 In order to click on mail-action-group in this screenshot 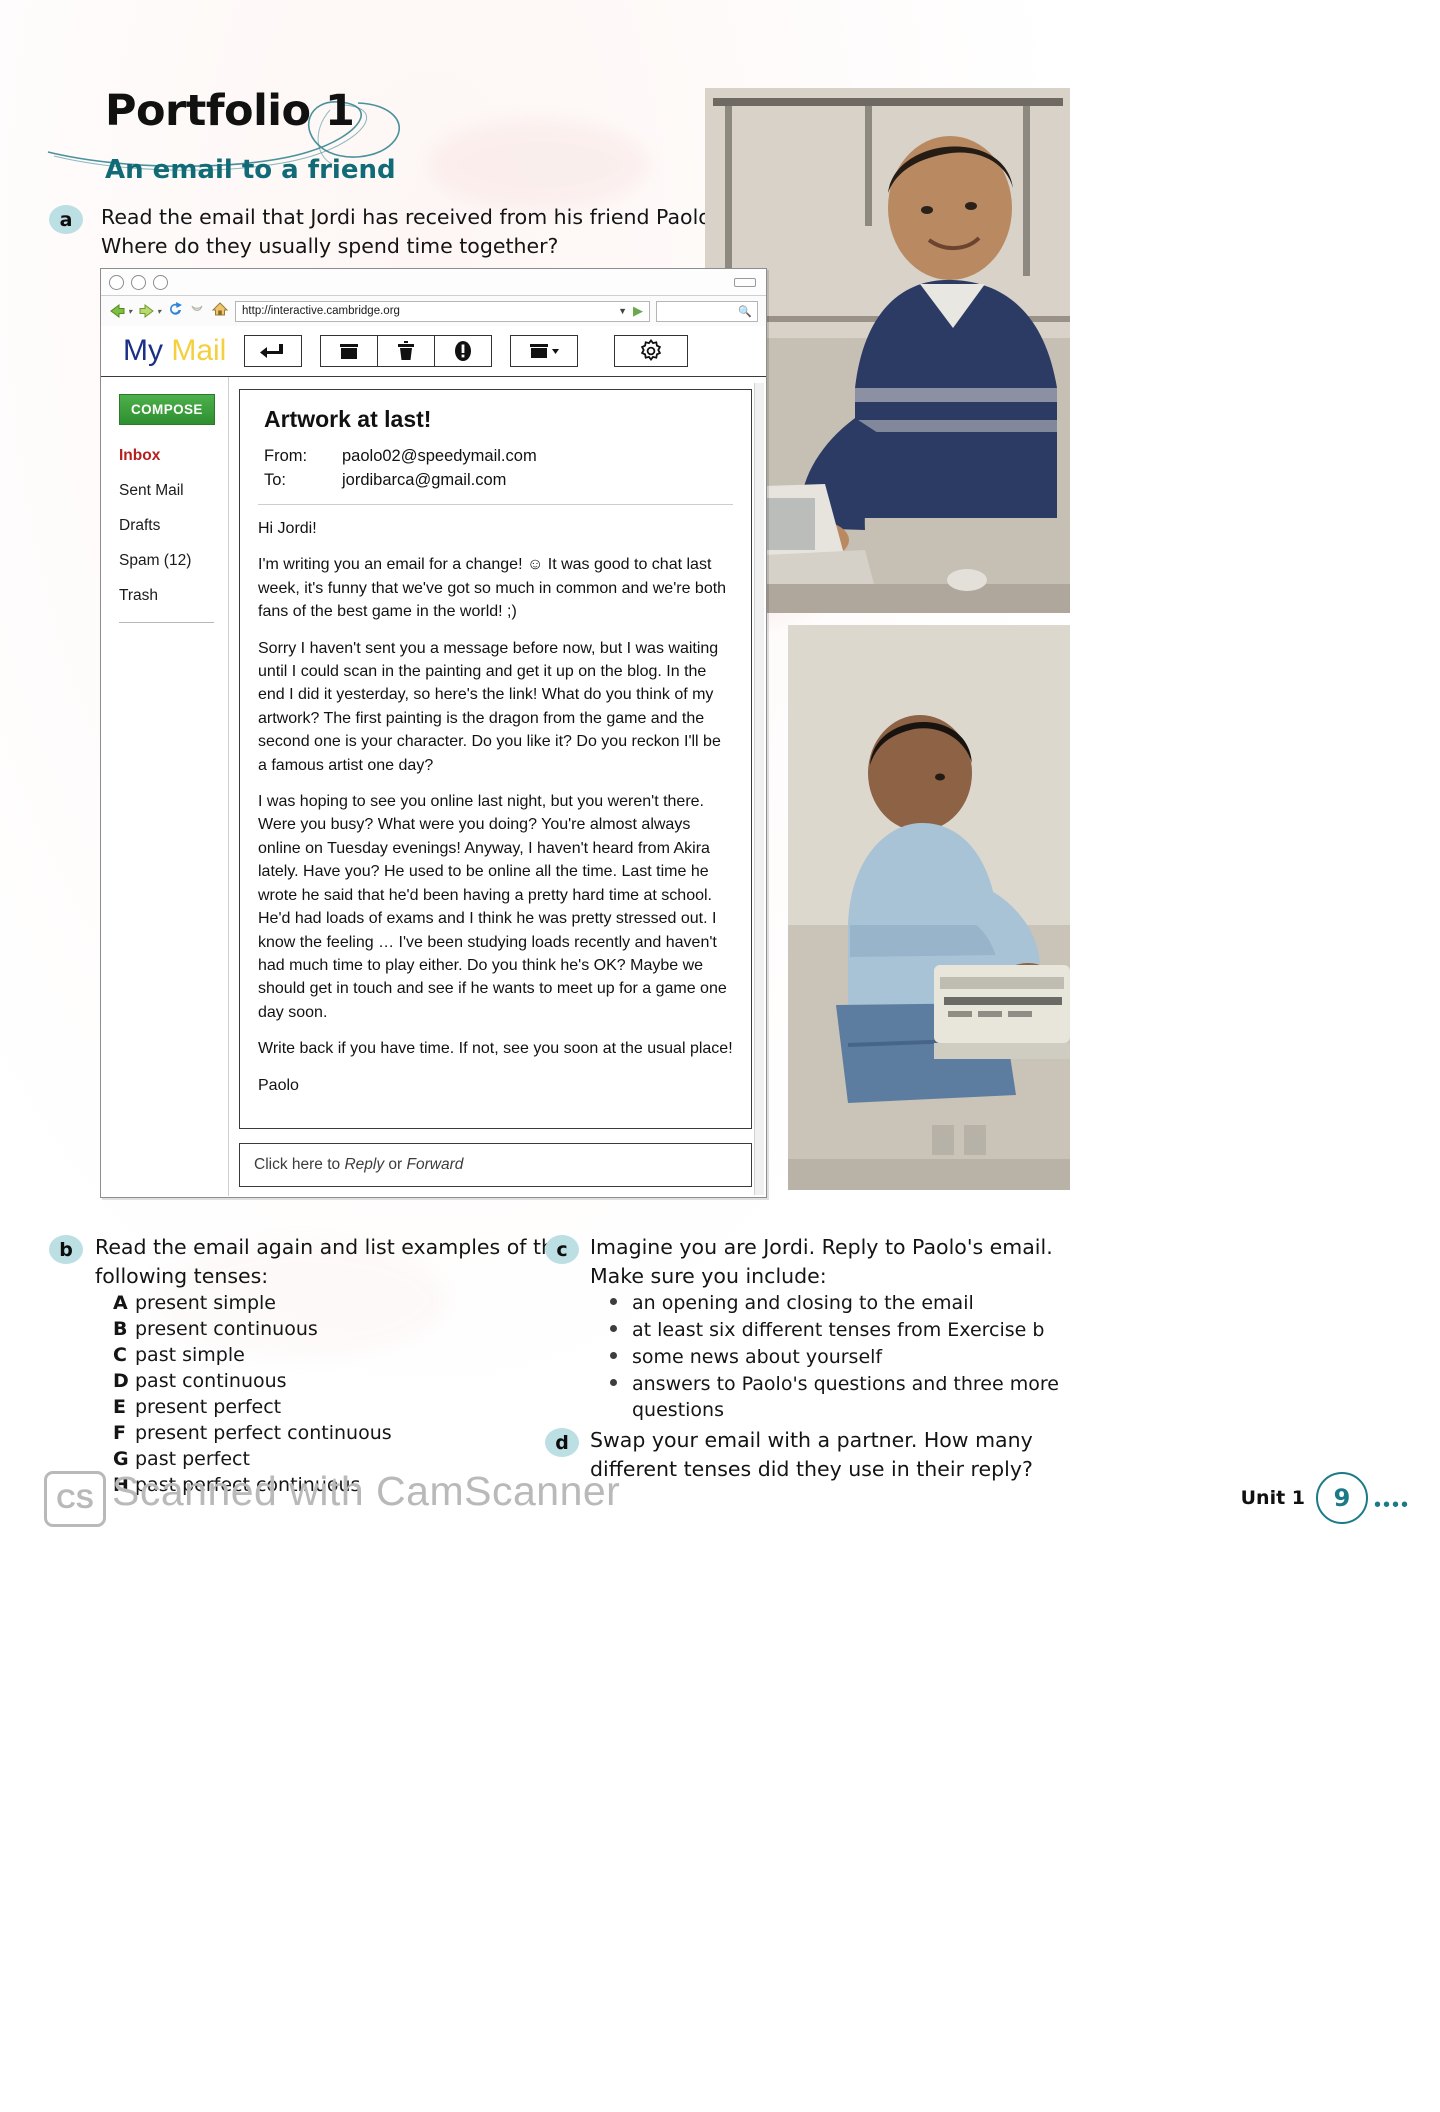, I will do `click(406, 351)`.